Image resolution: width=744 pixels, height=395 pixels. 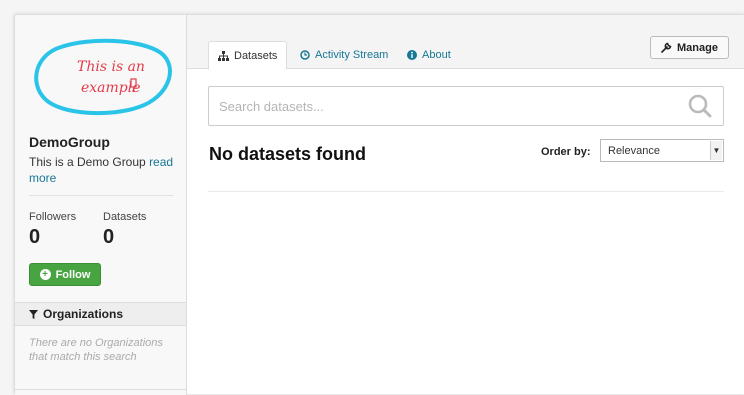 What do you see at coordinates (716, 150) in the screenshot?
I see `chevron-down-icon: ▼` at bounding box center [716, 150].